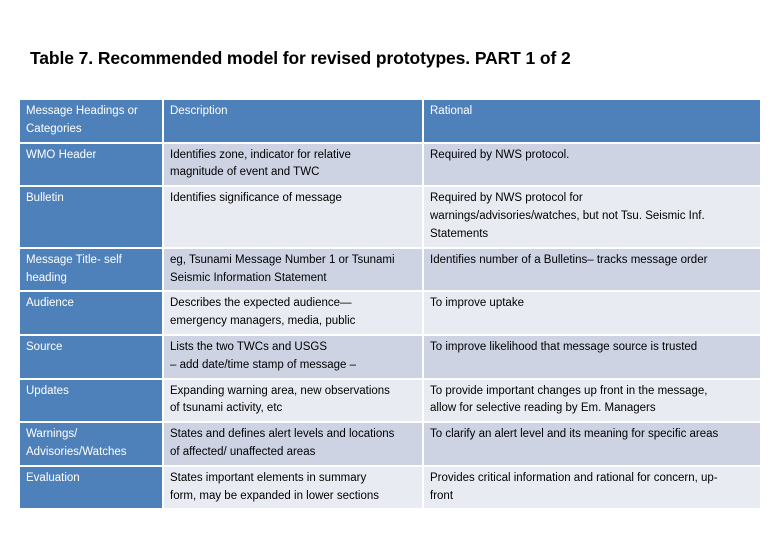 The height and width of the screenshot is (540, 780). What do you see at coordinates (592, 313) in the screenshot?
I see `cell-rational: To improve uptake` at bounding box center [592, 313].